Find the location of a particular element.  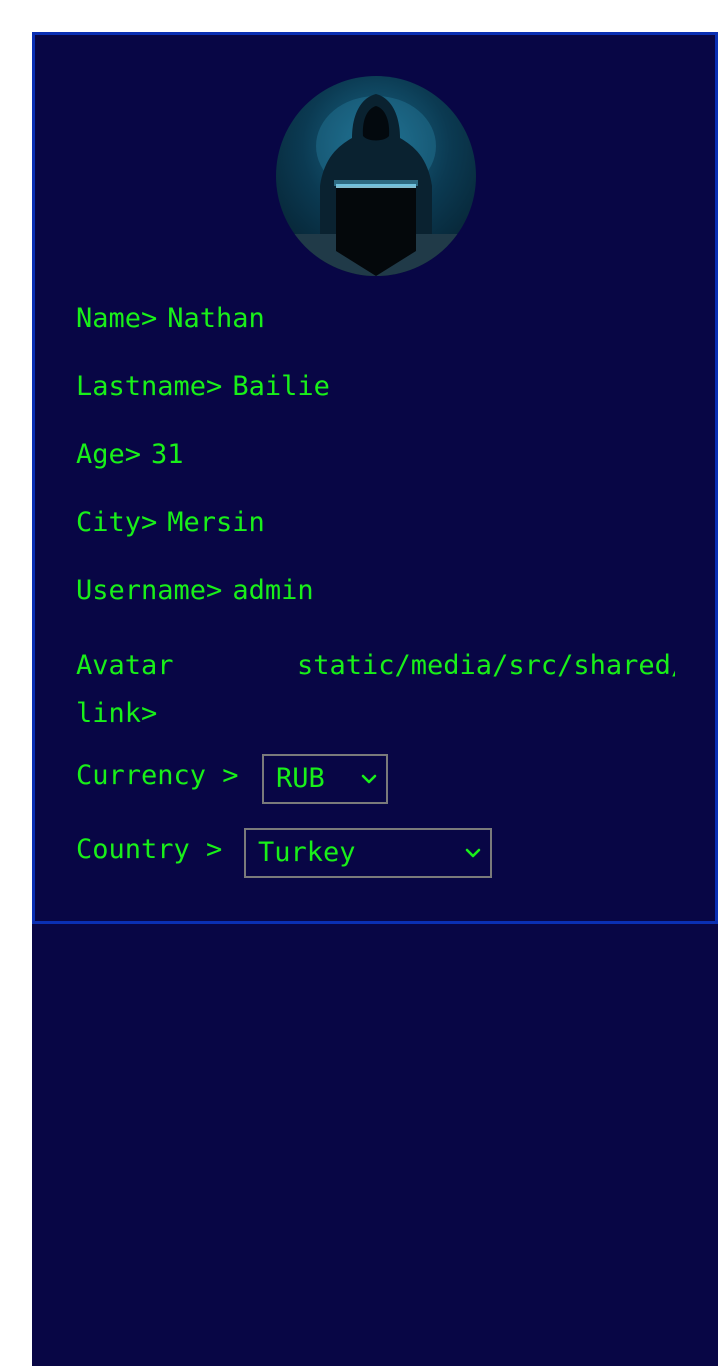

country-select: Turkey is located at coordinates (368, 853).